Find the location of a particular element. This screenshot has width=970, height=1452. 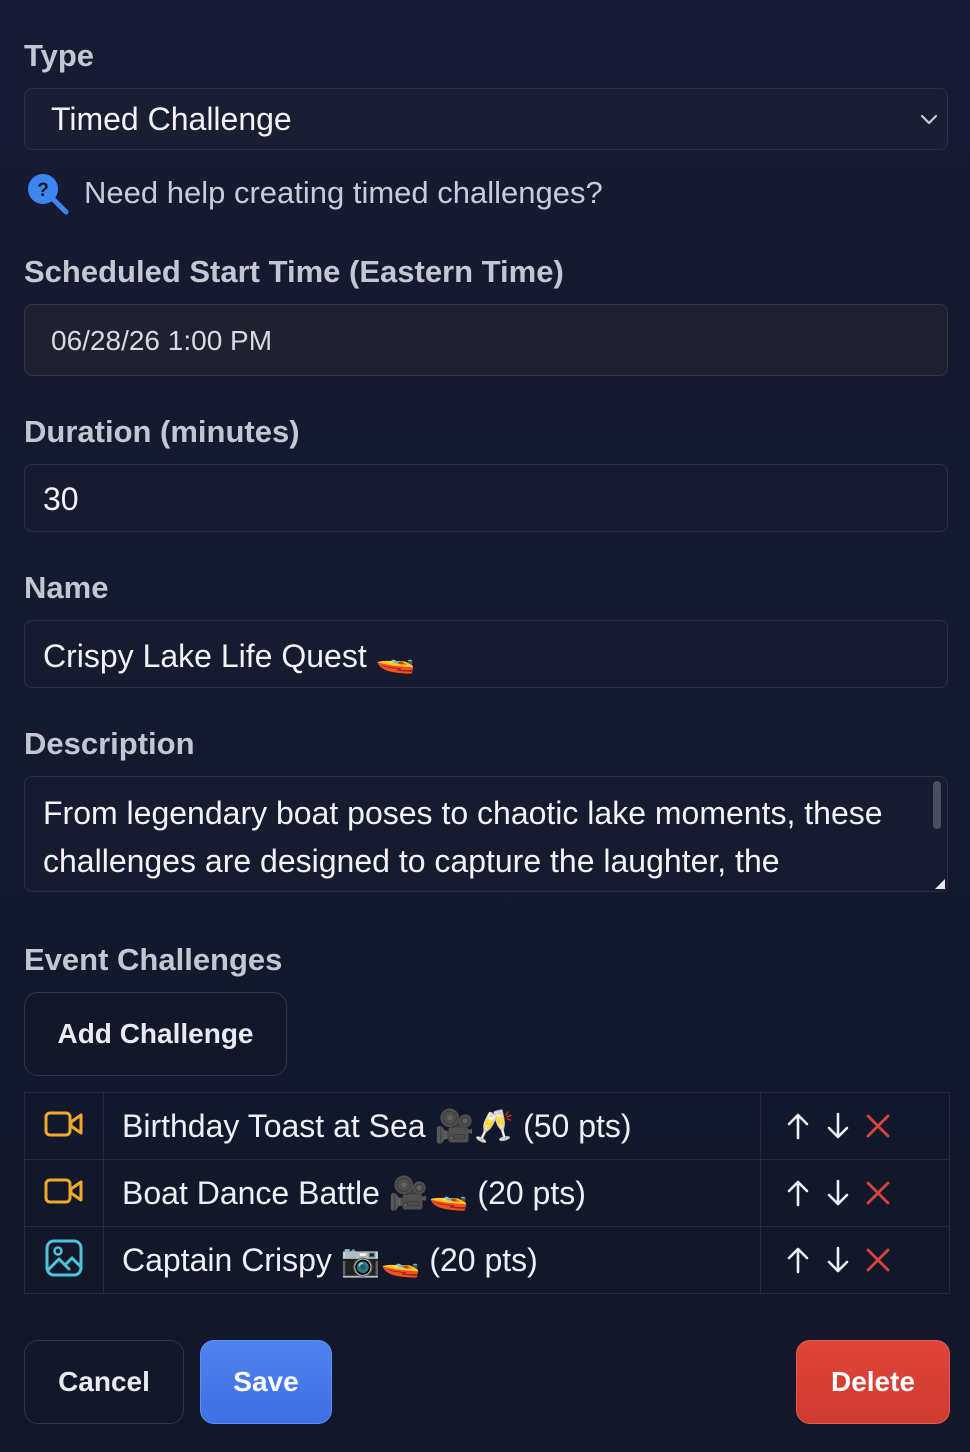

table-row: Captain Crispy 📷🚤 (20 pts) is located at coordinates (487, 1260).